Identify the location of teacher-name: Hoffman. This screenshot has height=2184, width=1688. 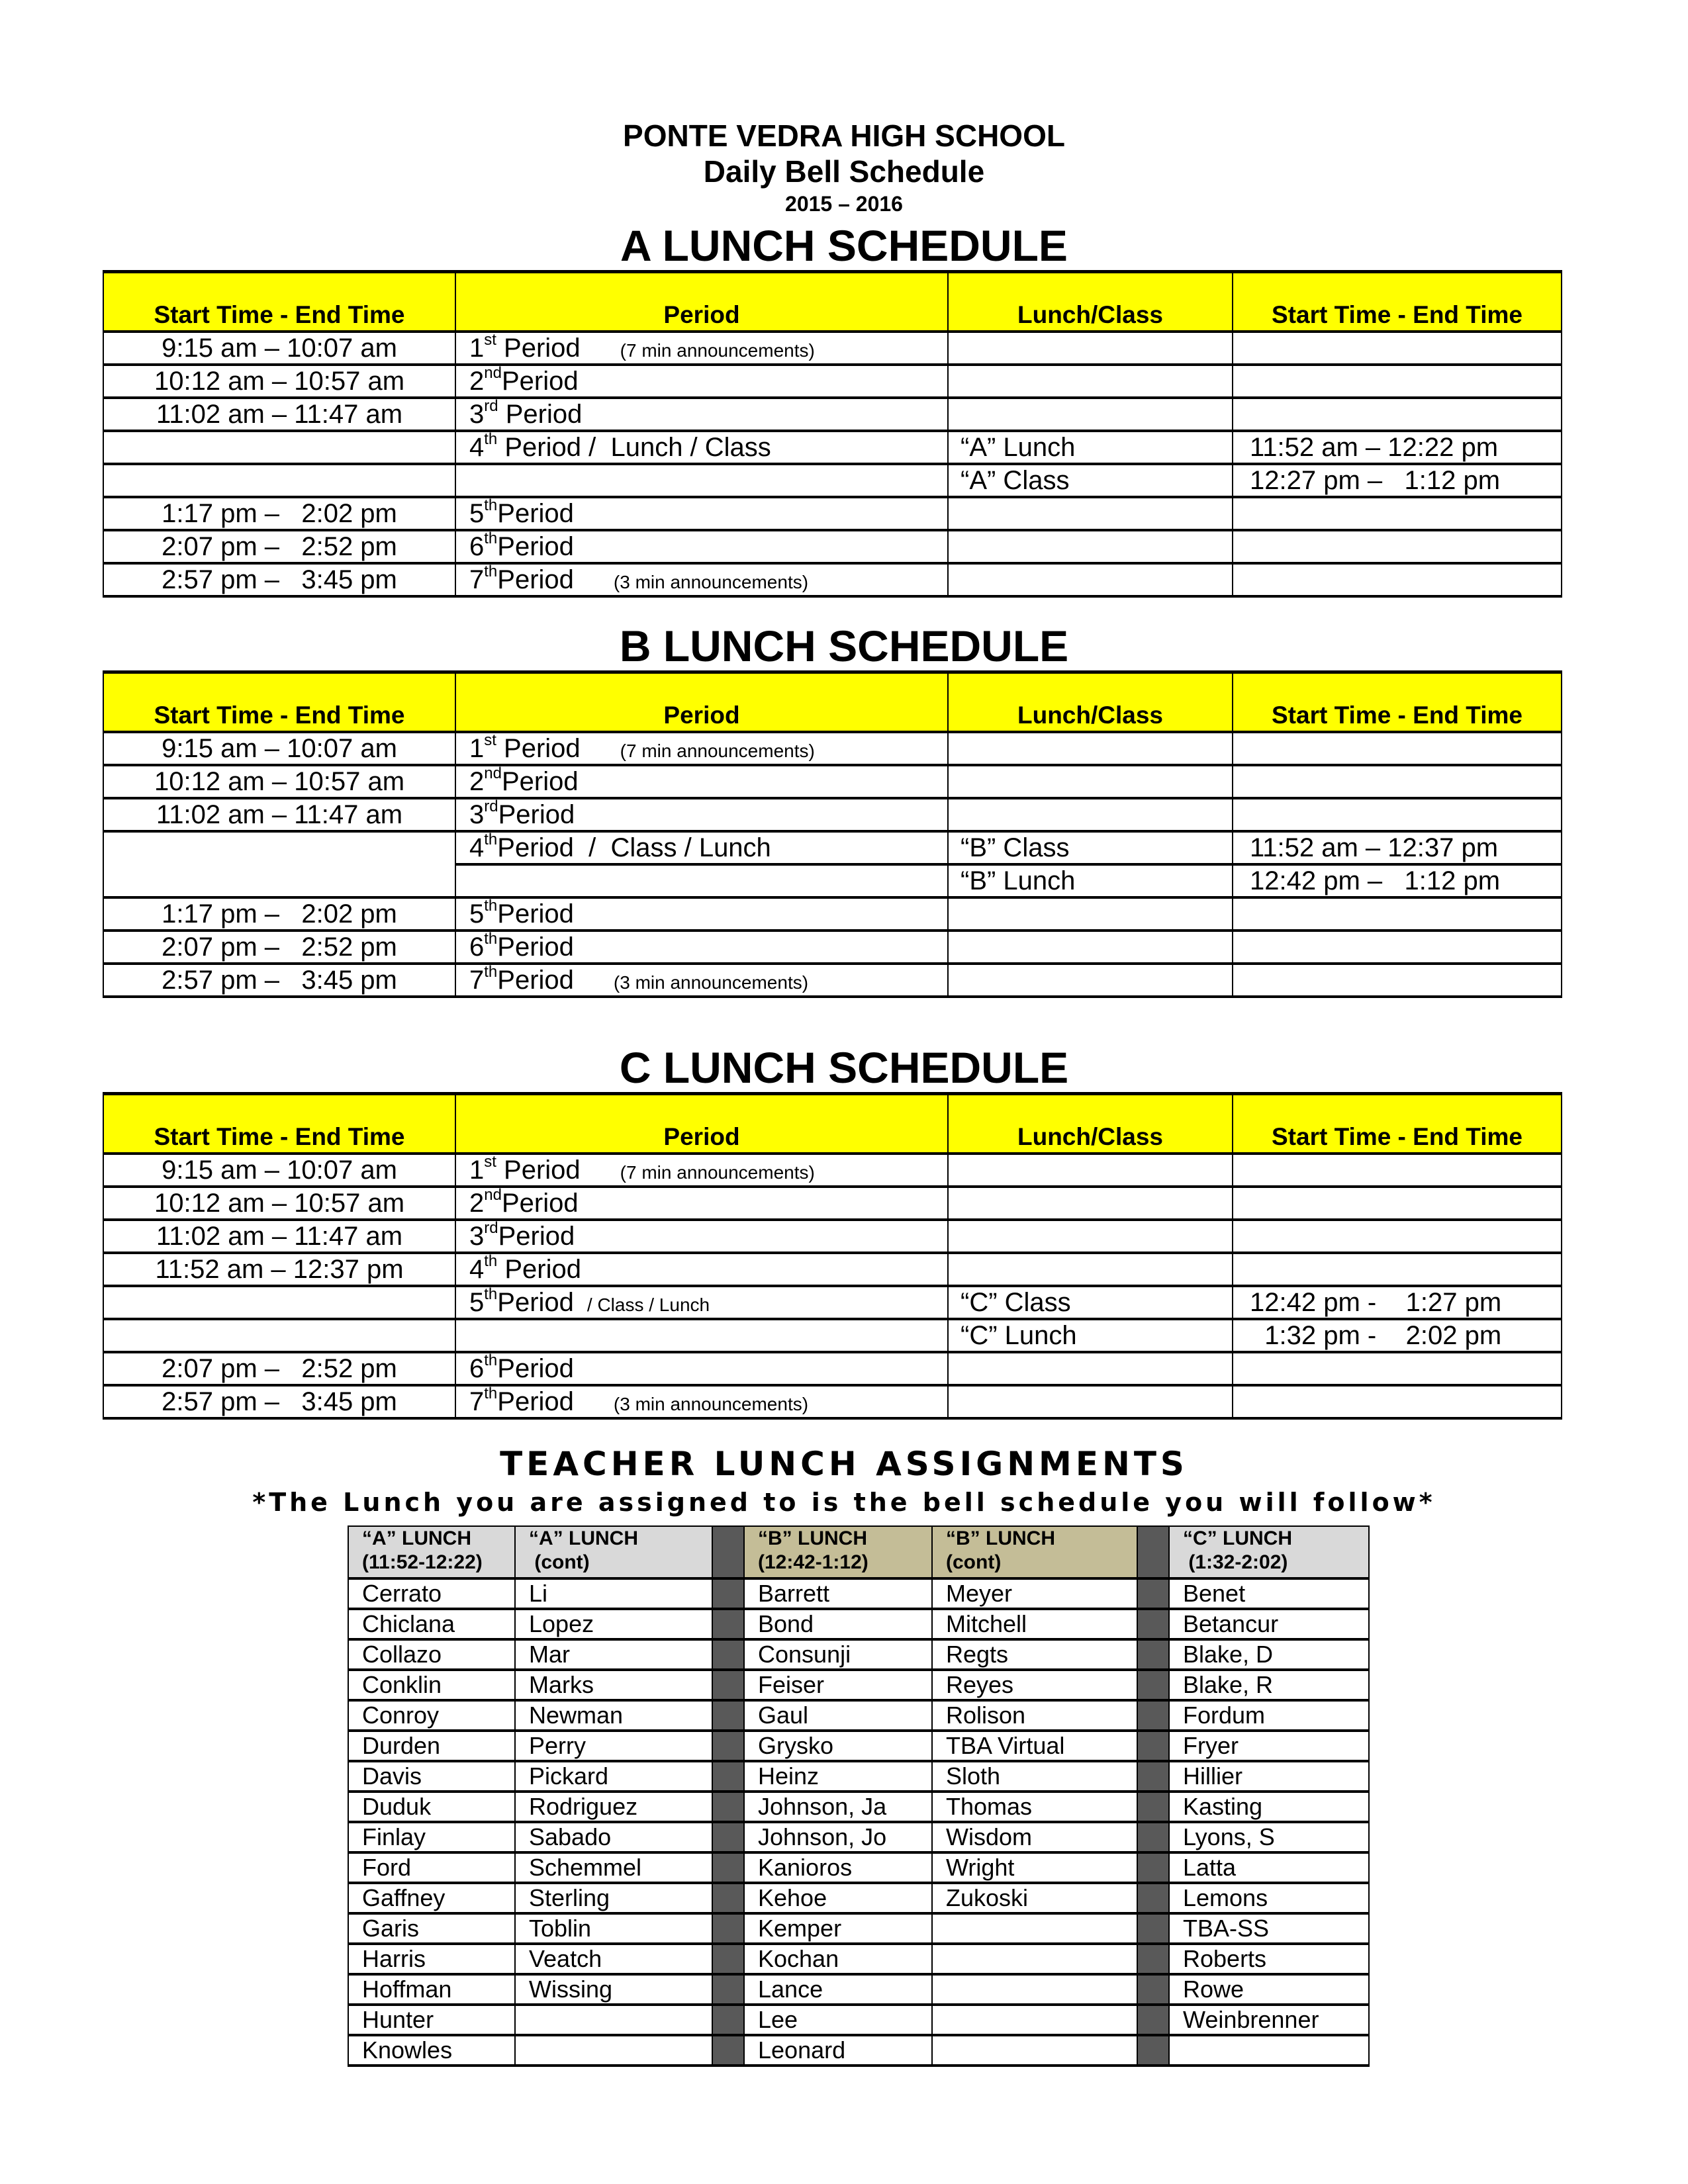
(432, 1990).